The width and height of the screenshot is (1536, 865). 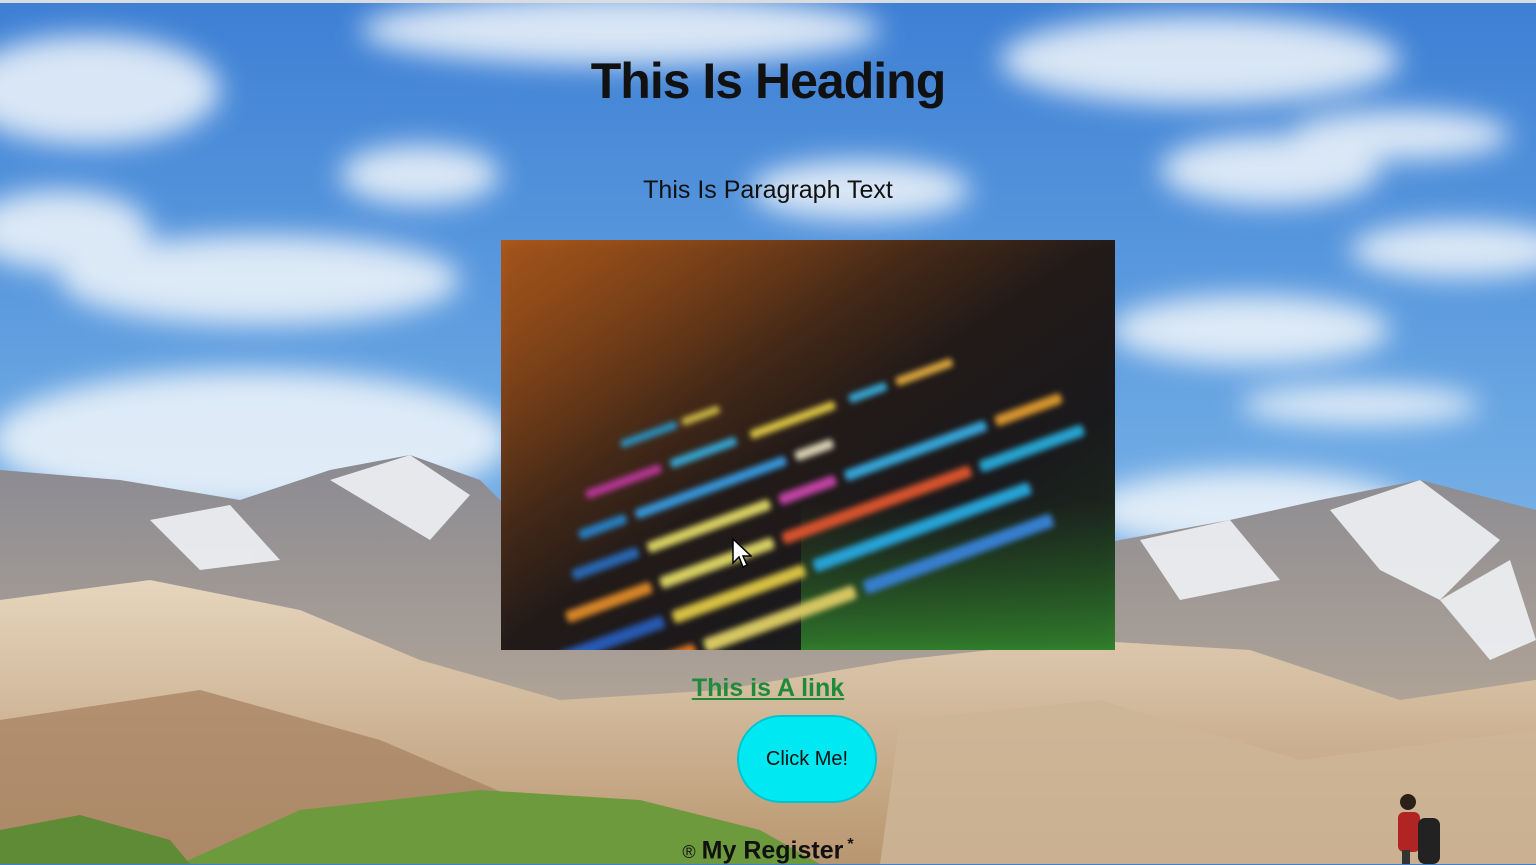 What do you see at coordinates (768, 190) in the screenshot?
I see `paragraph-text: This Is Paragraph Text` at bounding box center [768, 190].